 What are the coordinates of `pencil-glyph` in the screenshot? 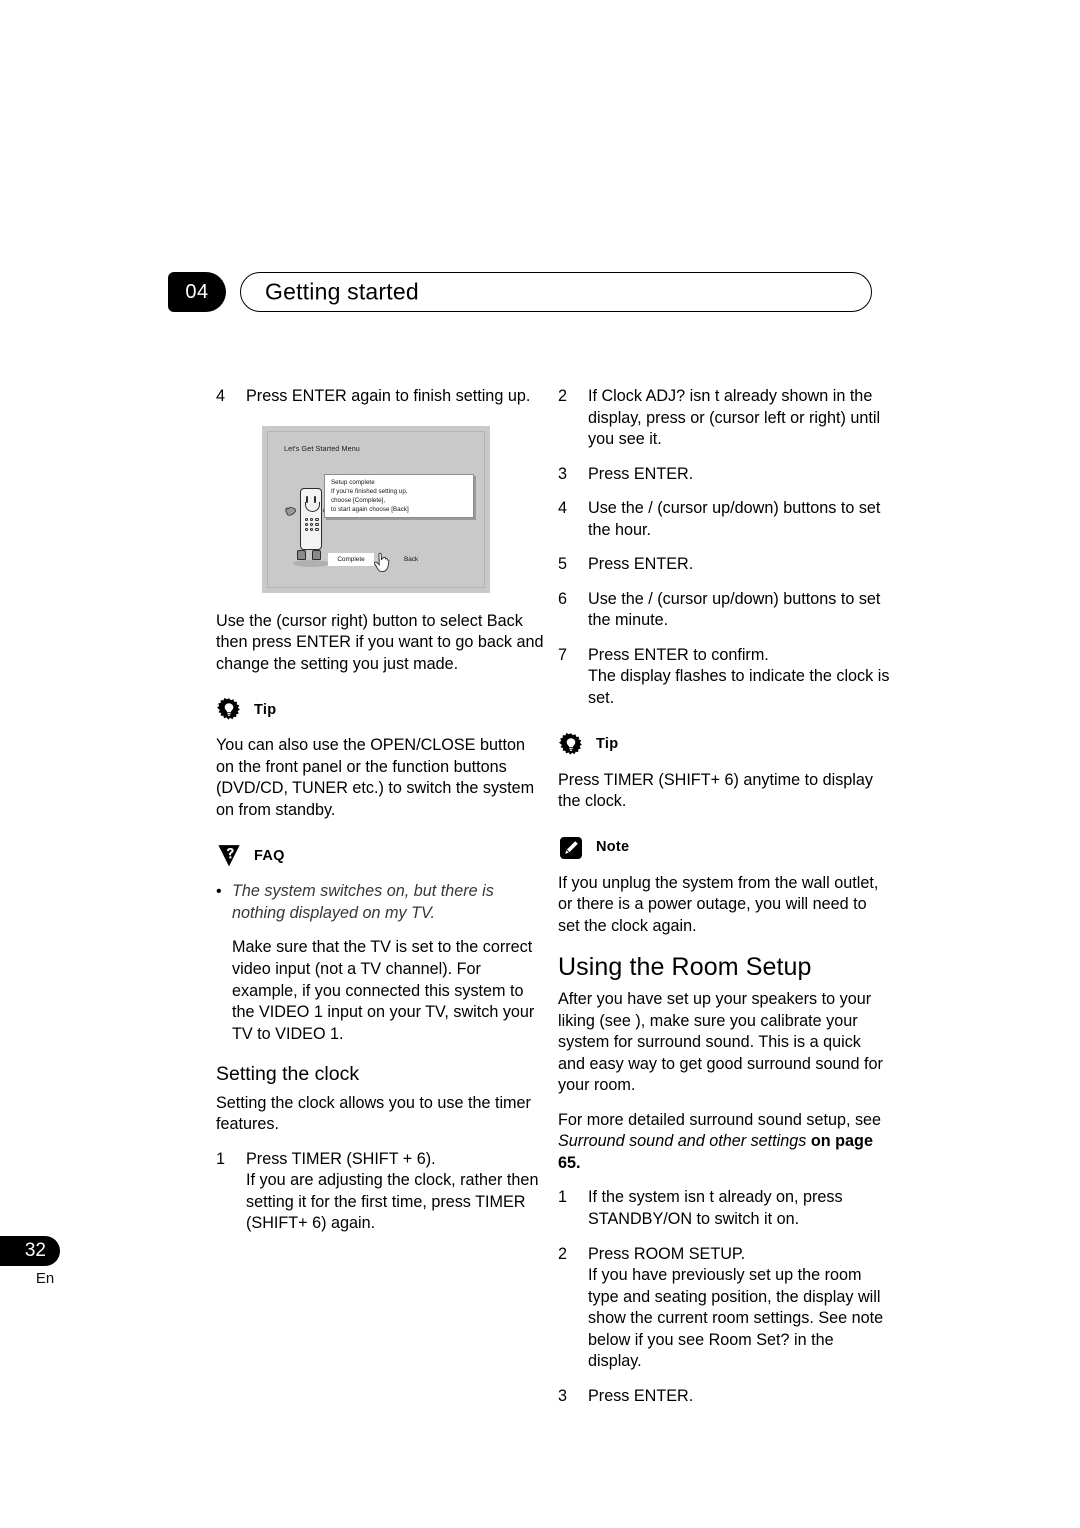 It's located at (571, 847).